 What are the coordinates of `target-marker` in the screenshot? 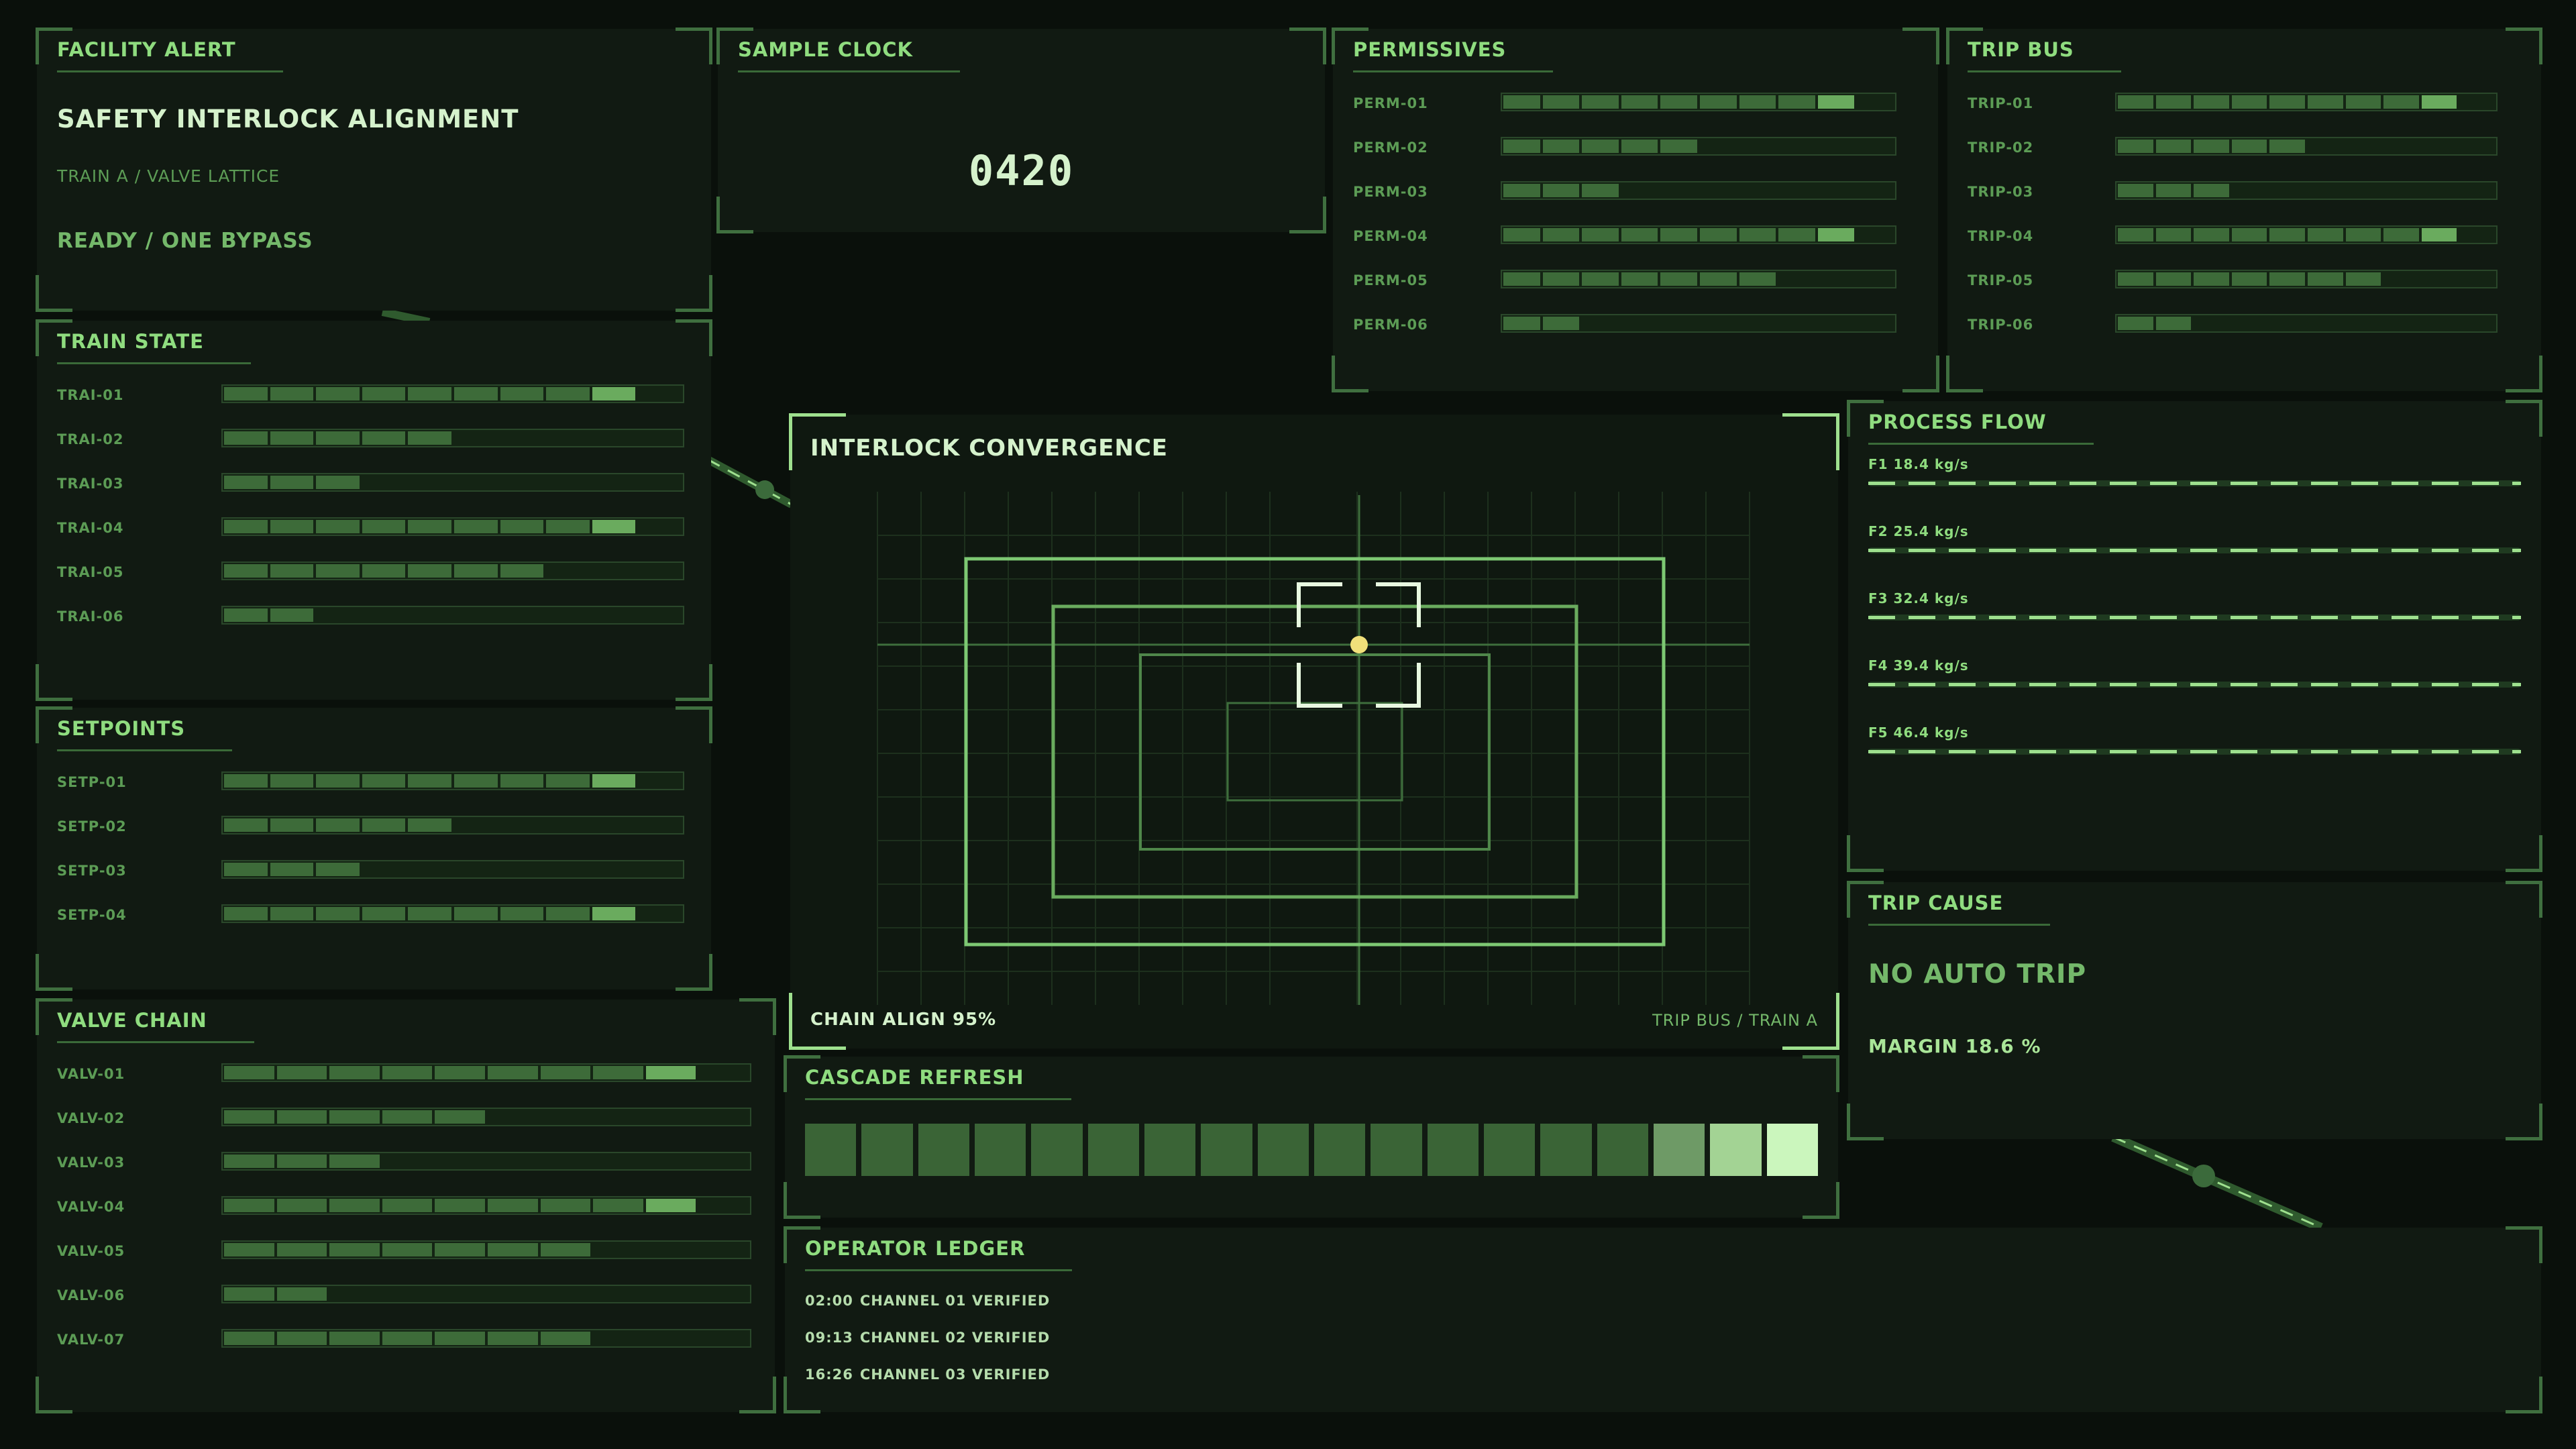 It's located at (1359, 644).